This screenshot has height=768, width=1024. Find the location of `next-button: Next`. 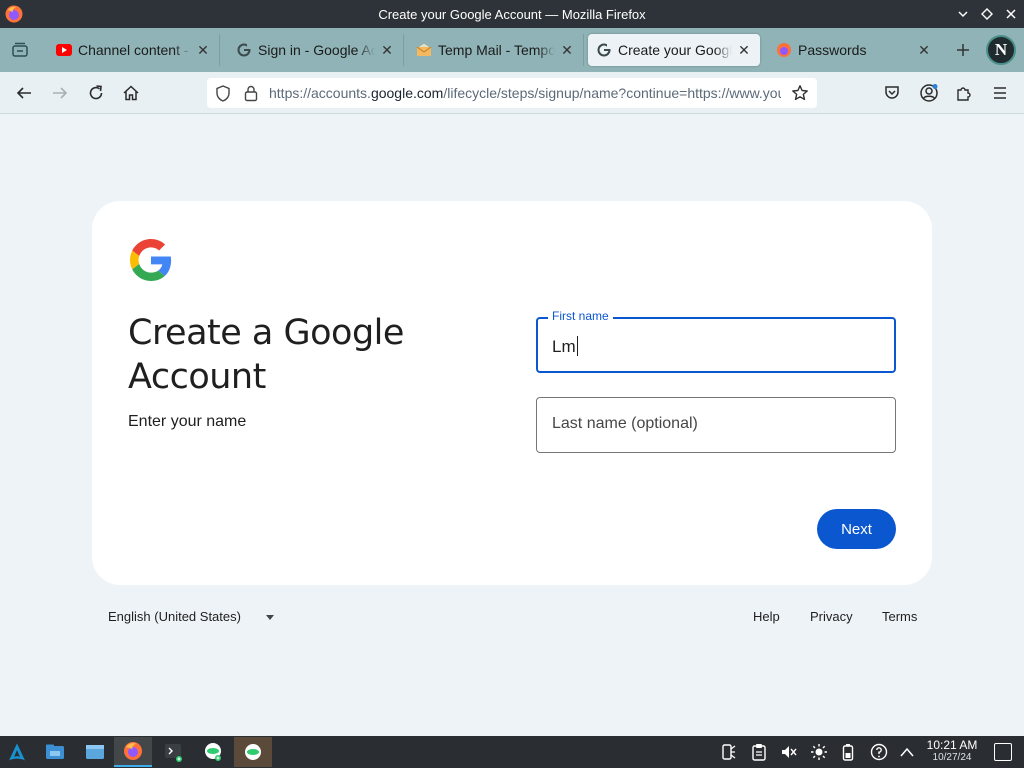

next-button: Next is located at coordinates (856, 529).